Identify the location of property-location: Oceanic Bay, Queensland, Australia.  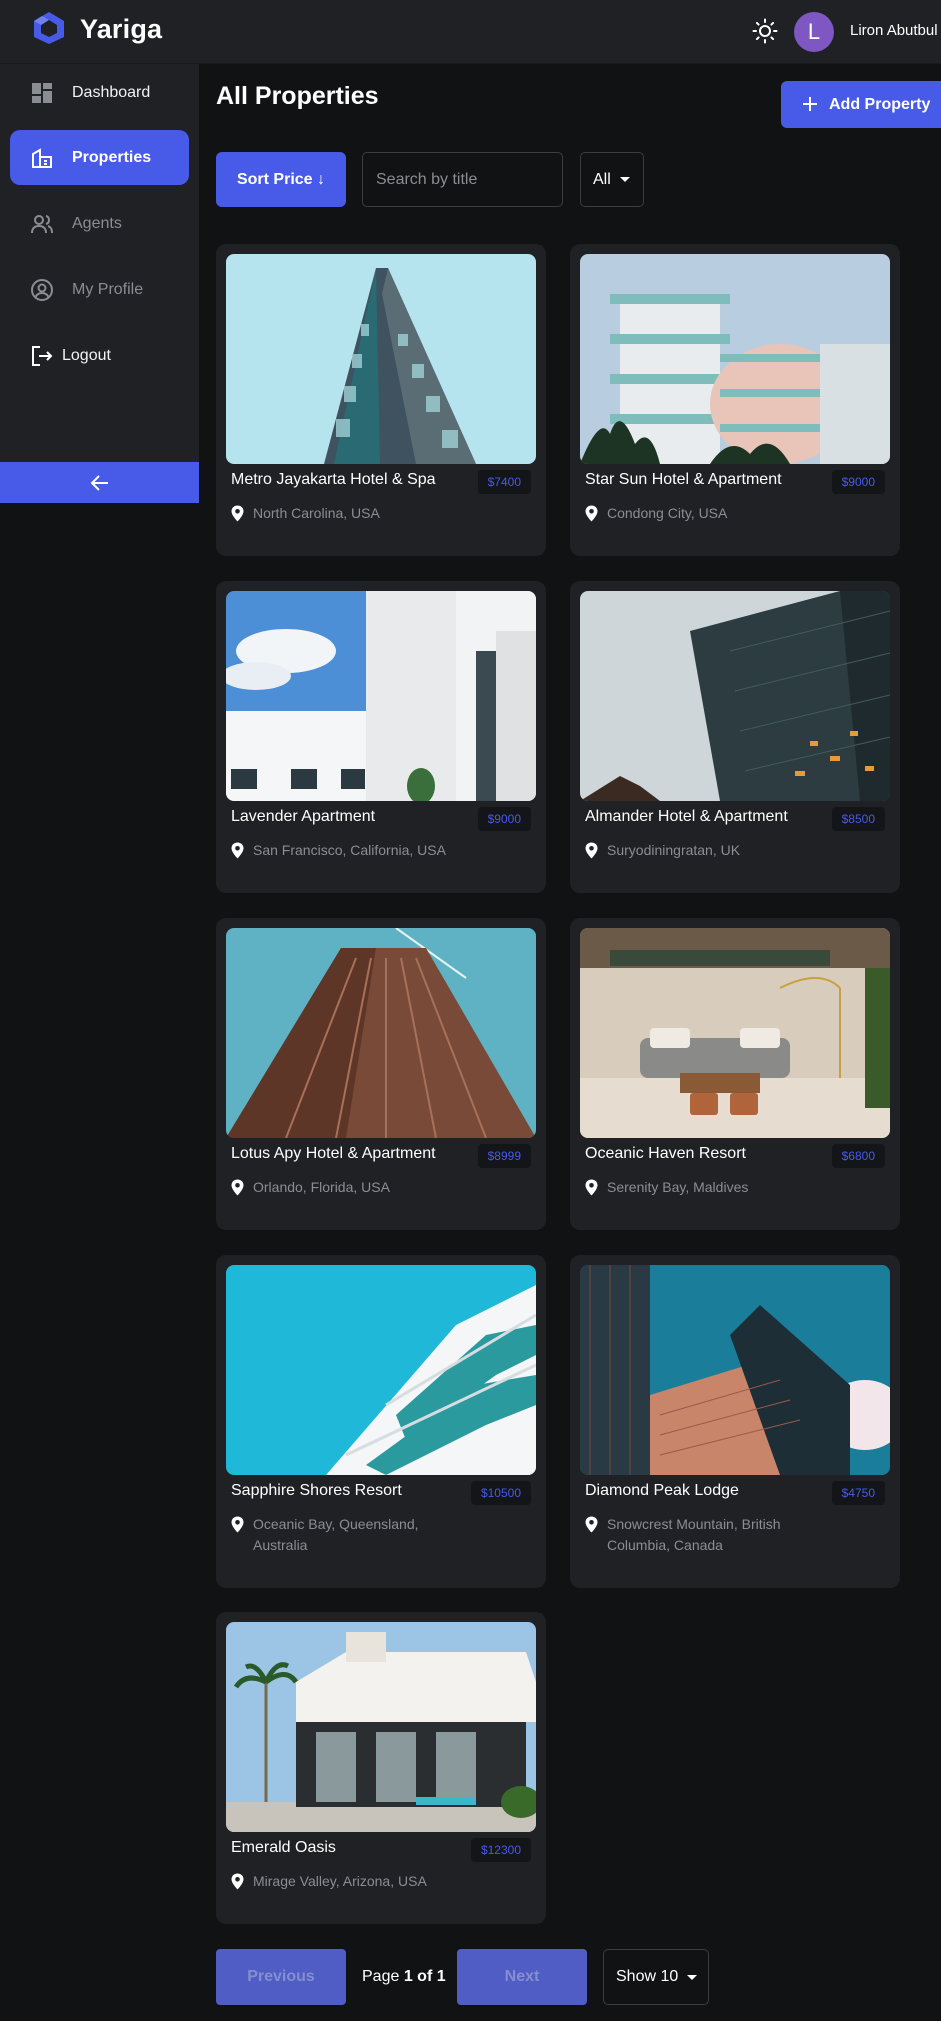
(336, 1534).